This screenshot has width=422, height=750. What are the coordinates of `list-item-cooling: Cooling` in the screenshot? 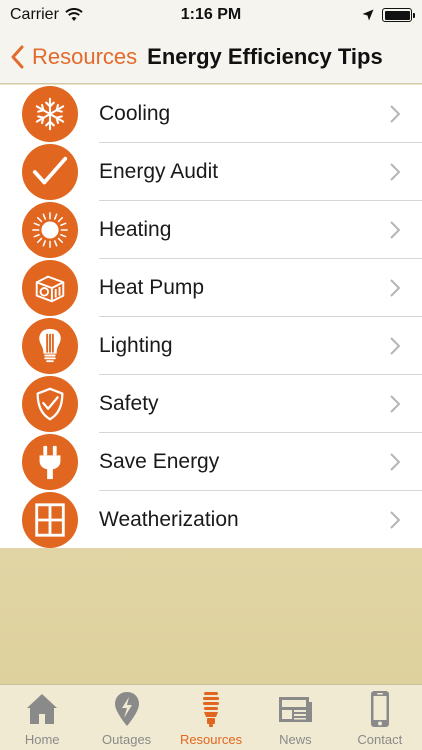 It's located at (211, 114).